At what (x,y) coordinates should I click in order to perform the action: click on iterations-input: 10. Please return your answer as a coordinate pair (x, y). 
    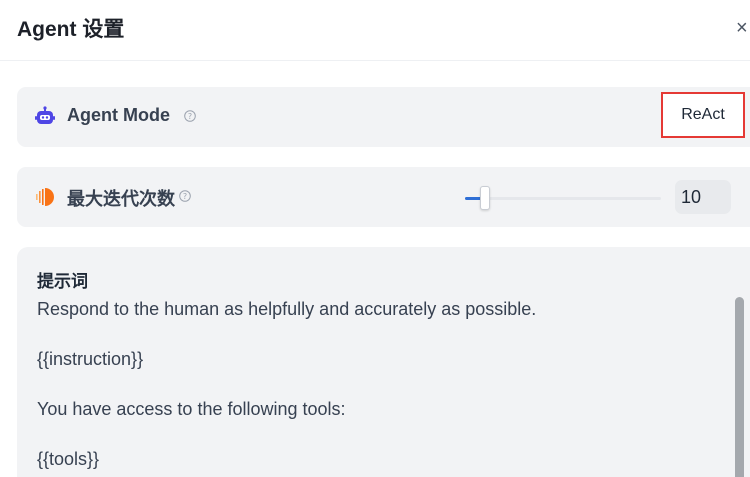
    Looking at the image, I should click on (703, 197).